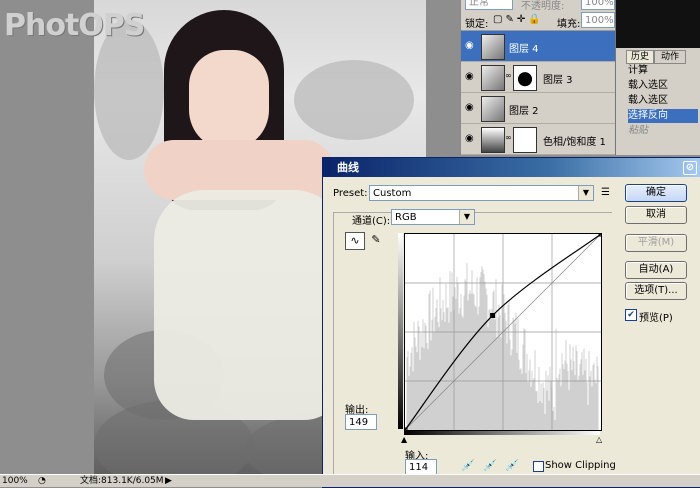 The width and height of the screenshot is (700, 488). Describe the element at coordinates (690, 168) in the screenshot. I see `close-icon: ⊘` at that location.